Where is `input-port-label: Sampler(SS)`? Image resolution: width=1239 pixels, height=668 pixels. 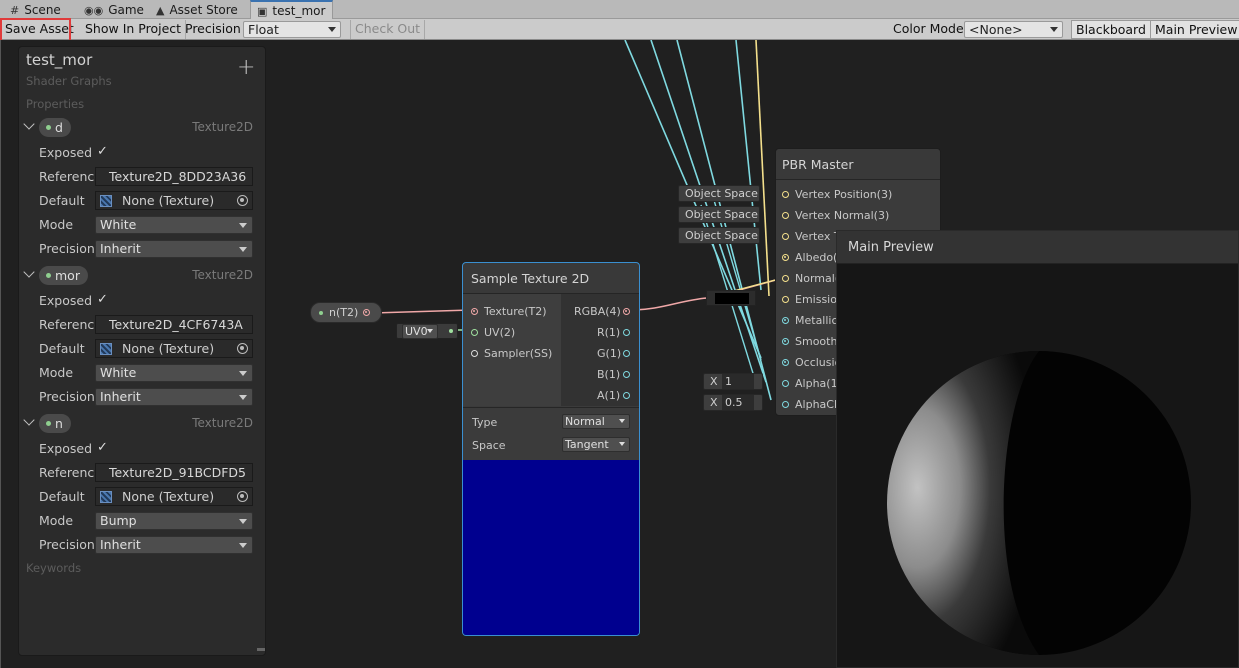
input-port-label: Sampler(SS) is located at coordinates (518, 353).